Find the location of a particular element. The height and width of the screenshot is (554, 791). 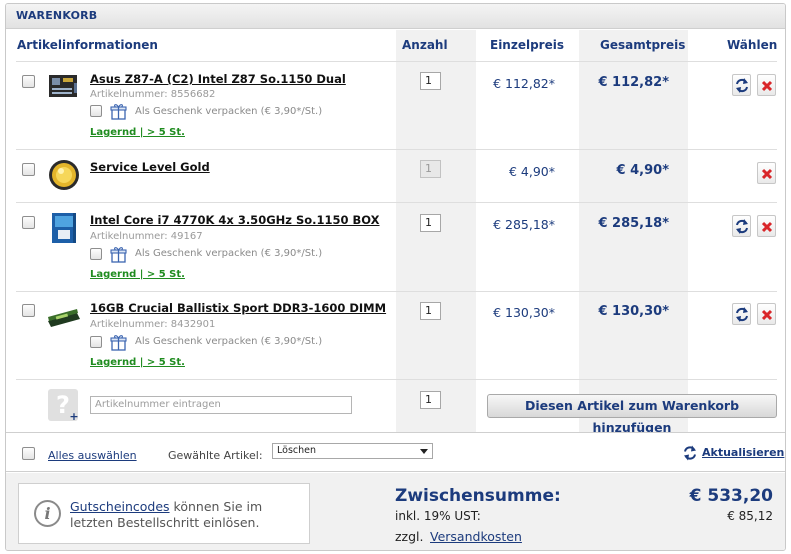

total-price: € 130,30* is located at coordinates (633, 311).